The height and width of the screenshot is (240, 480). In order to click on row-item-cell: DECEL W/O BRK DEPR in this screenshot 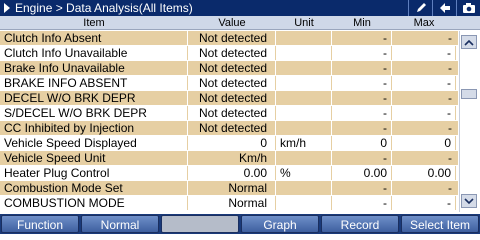, I will do `click(94, 98)`.